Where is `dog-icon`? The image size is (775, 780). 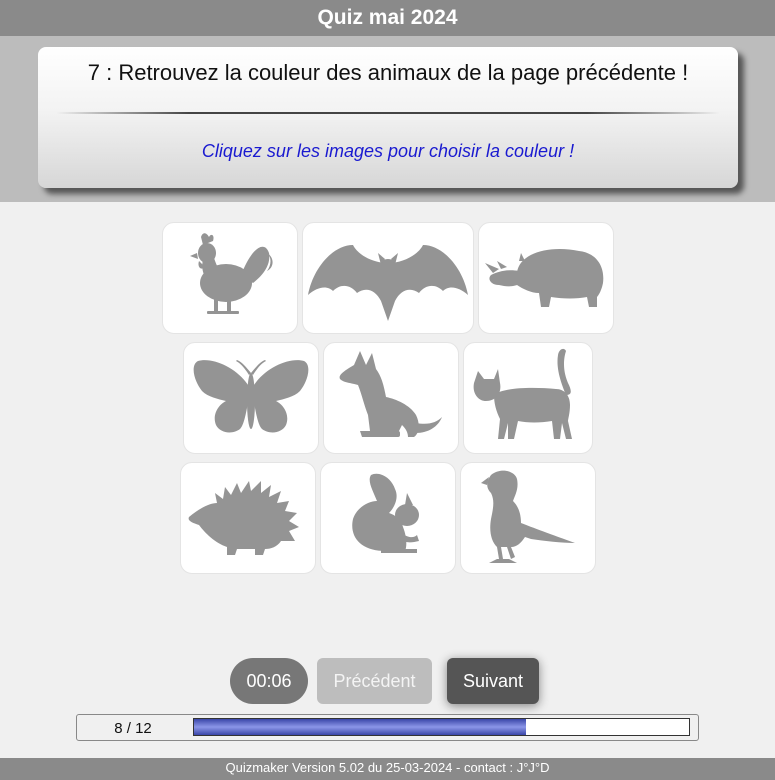 dog-icon is located at coordinates (390, 394).